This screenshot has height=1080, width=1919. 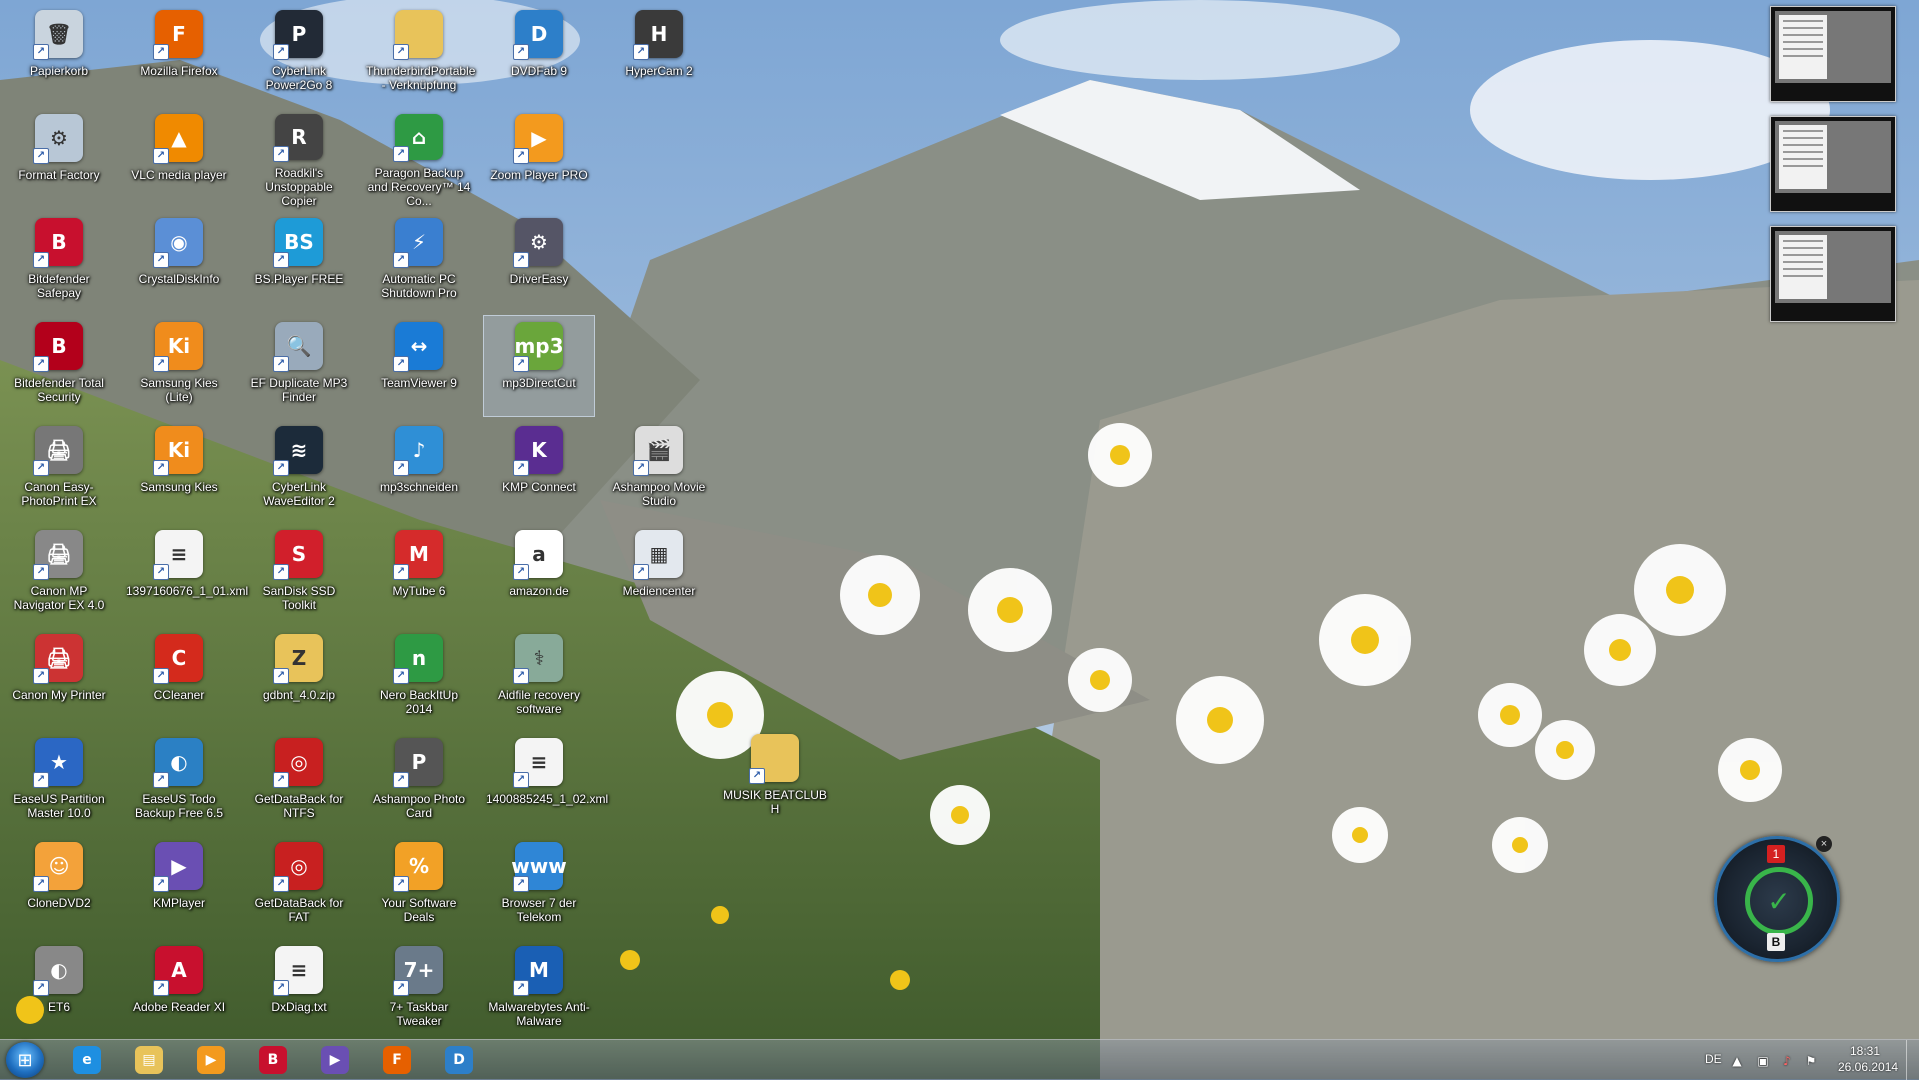 What do you see at coordinates (59, 574) in the screenshot?
I see `desktop-icon: 🖨 ↗ Canon MP Navigator EX 4.0` at bounding box center [59, 574].